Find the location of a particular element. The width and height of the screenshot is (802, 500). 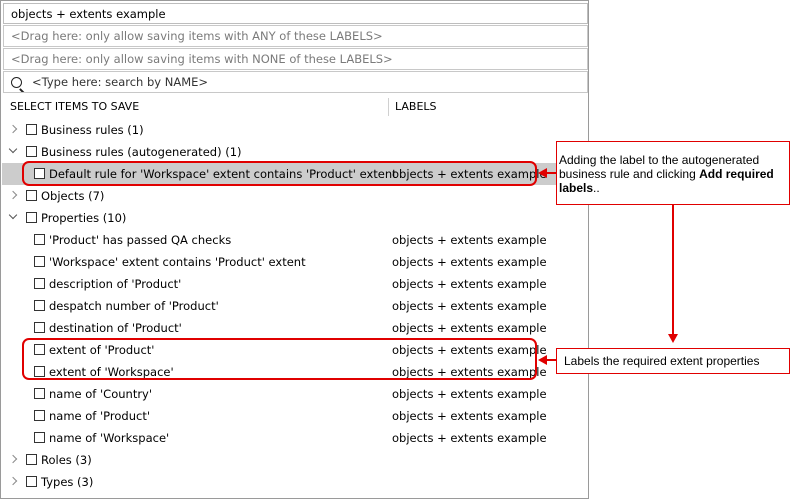

tree-row: Properties (10) is located at coordinates (295, 218).